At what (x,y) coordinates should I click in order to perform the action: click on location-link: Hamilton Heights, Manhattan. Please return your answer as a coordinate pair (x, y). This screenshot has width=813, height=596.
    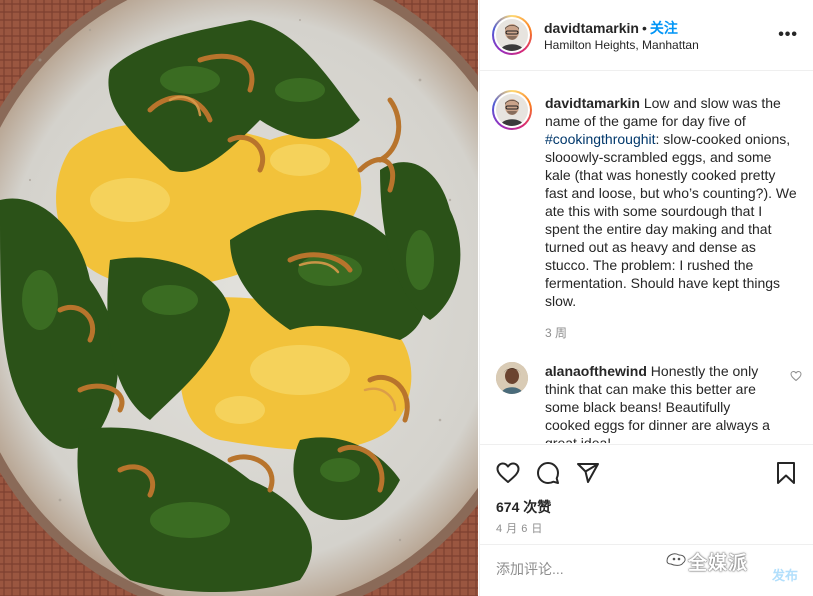
    Looking at the image, I should click on (621, 45).